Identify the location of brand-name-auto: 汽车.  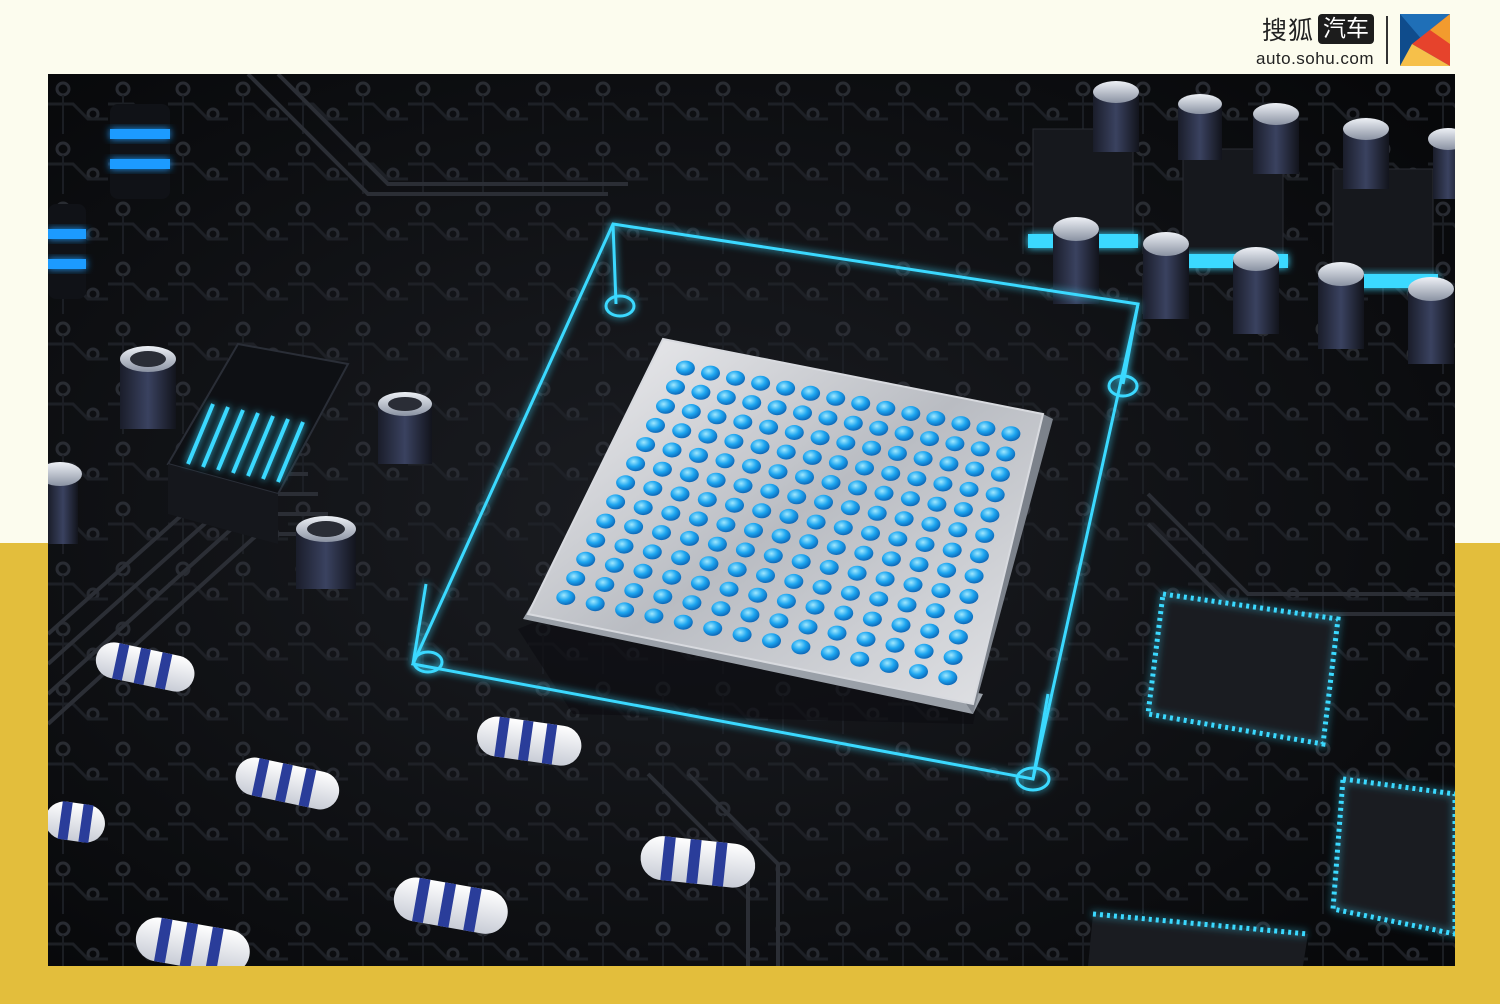
(1346, 29).